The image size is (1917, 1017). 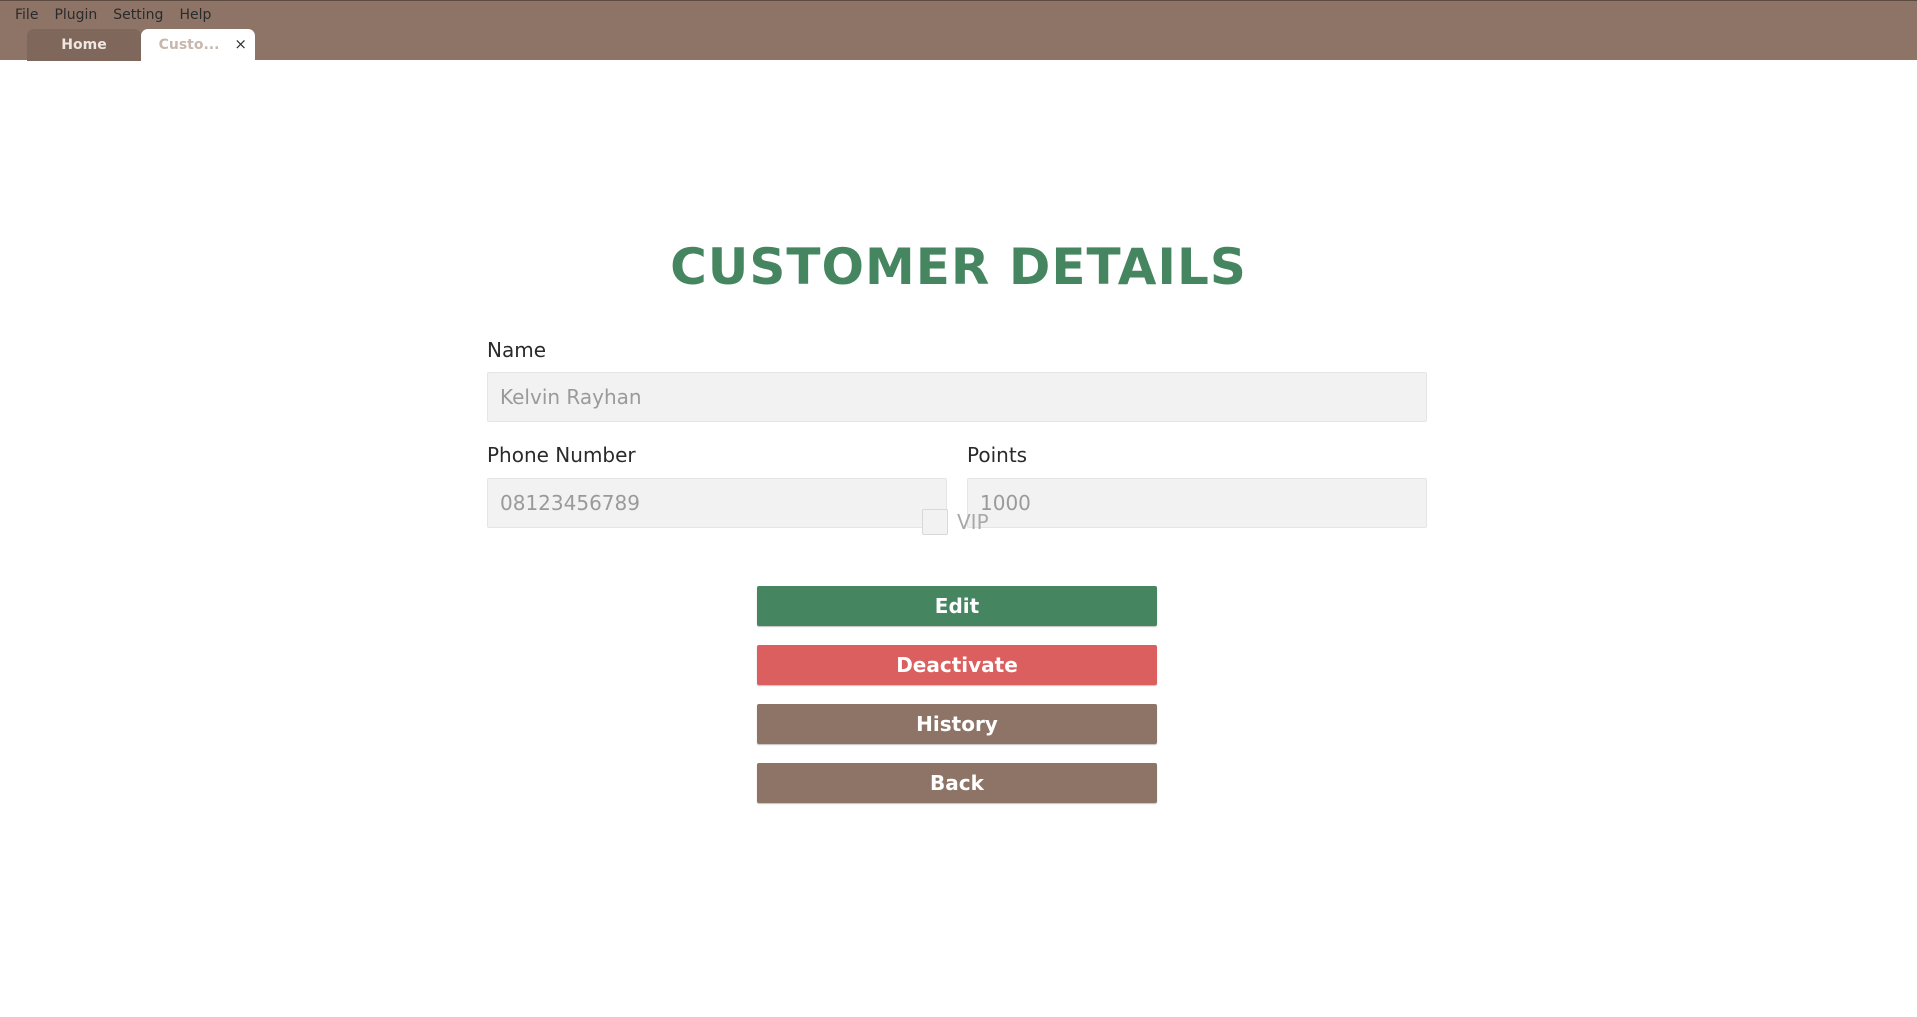 I want to click on tab-strip: Home Custo... ×, so click(x=141, y=45).